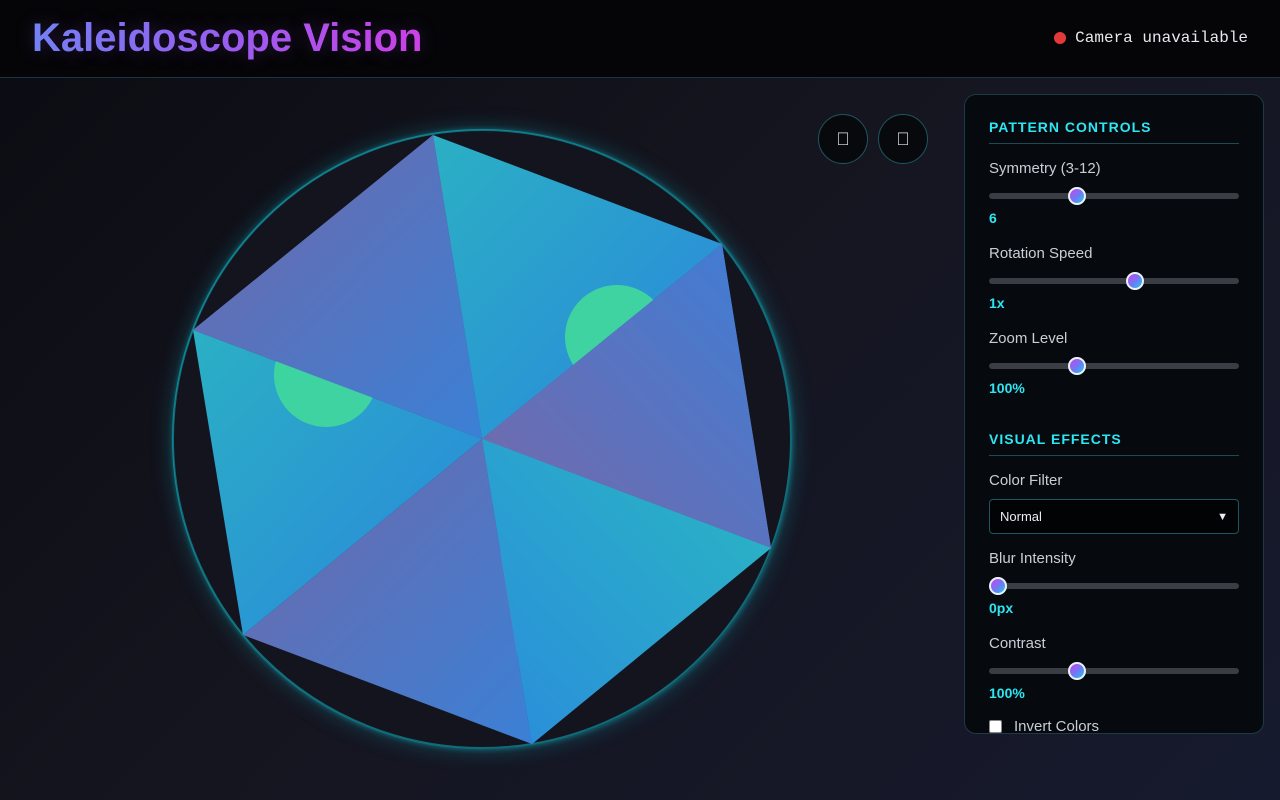 The width and height of the screenshot is (1280, 800). I want to click on symmetry-slider, so click(1114, 195).